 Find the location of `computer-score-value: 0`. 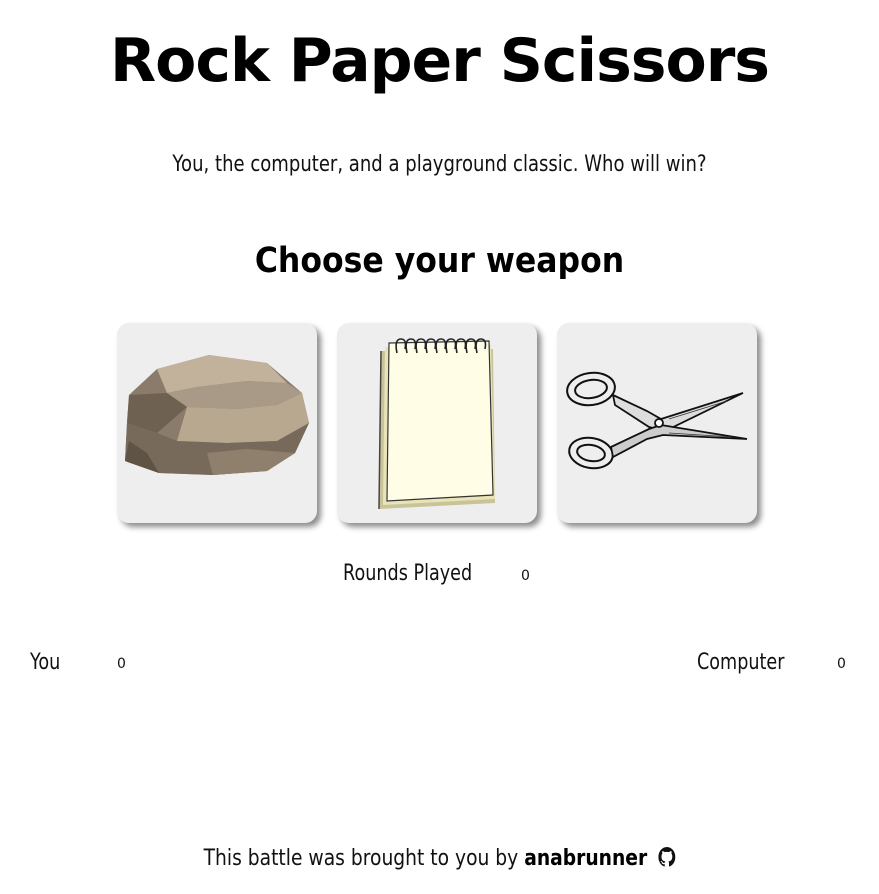

computer-score-value: 0 is located at coordinates (841, 664).